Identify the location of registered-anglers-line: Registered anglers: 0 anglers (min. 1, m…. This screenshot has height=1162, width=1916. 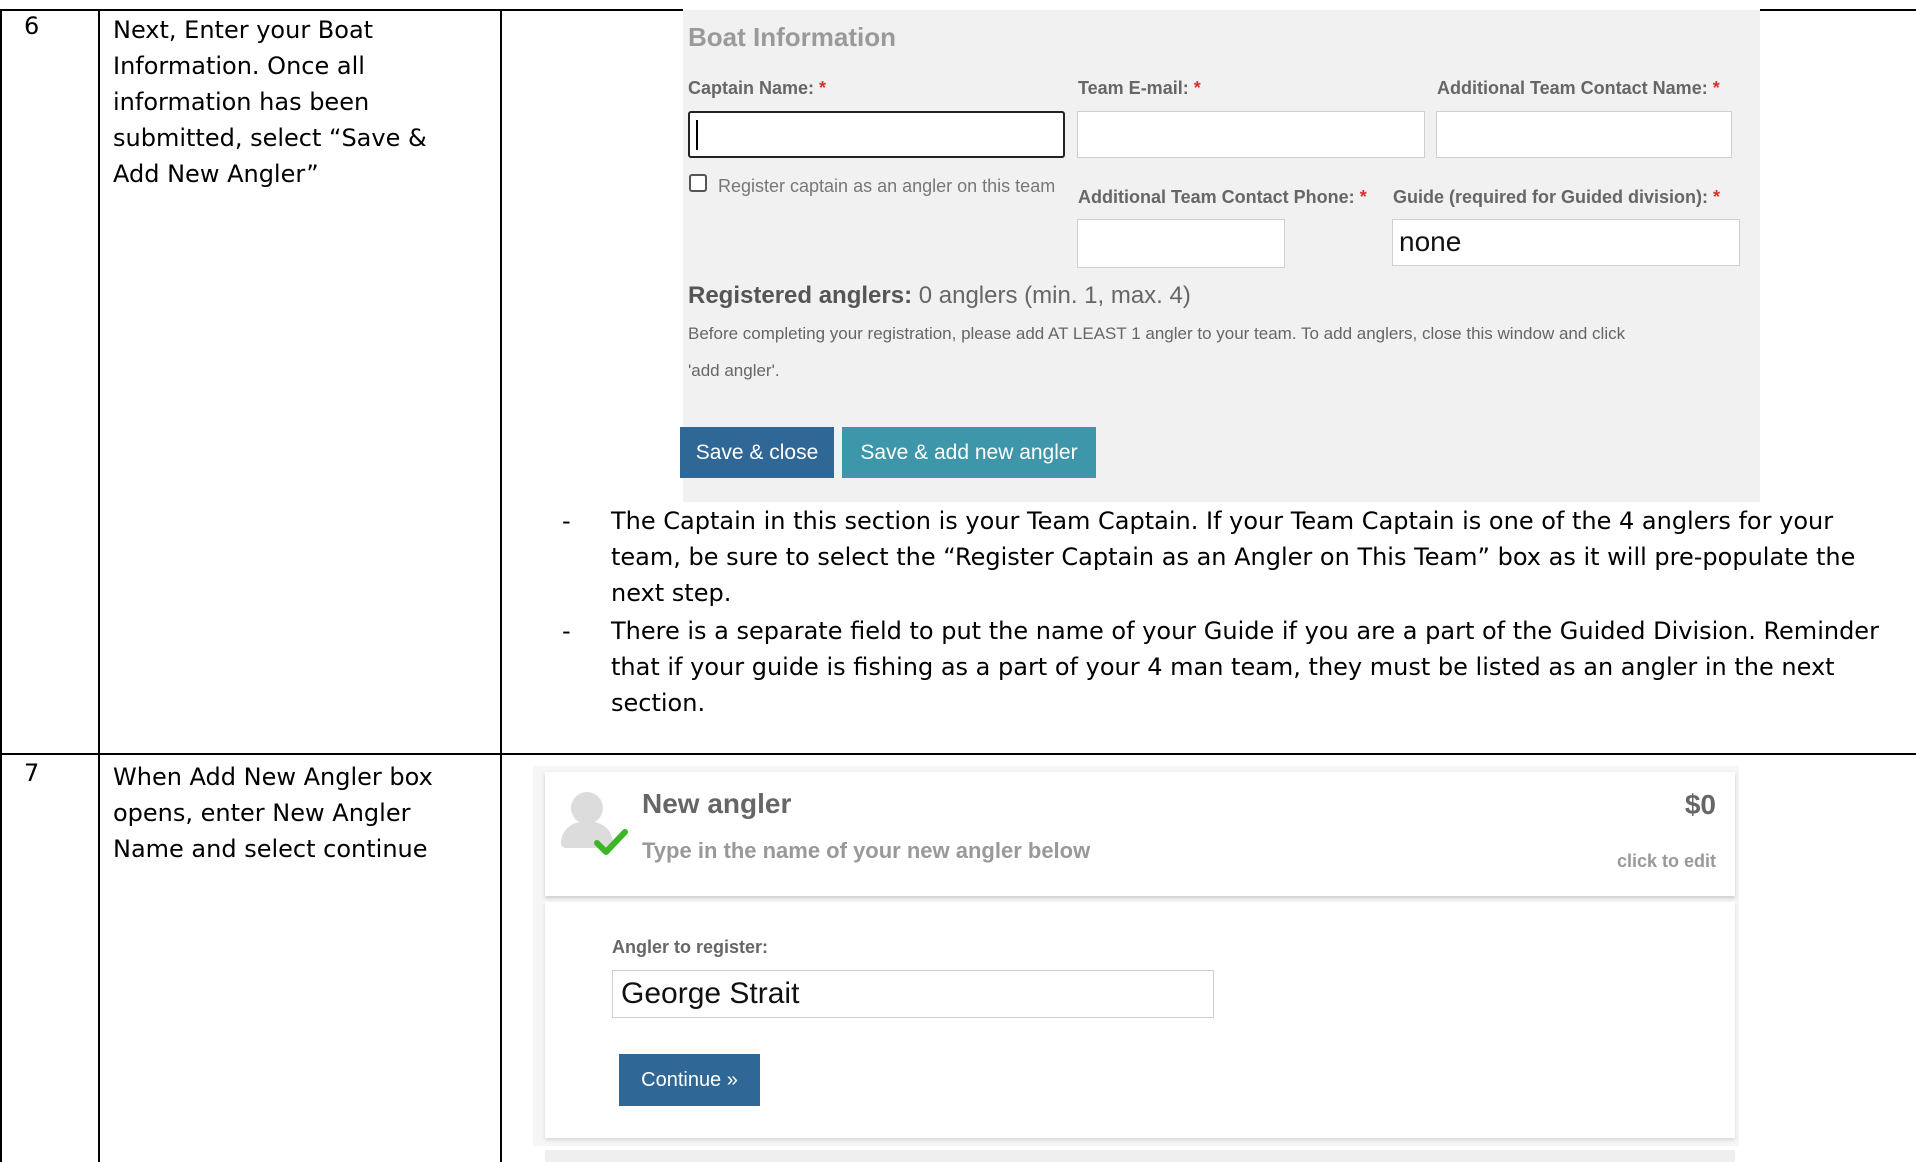
(939, 296).